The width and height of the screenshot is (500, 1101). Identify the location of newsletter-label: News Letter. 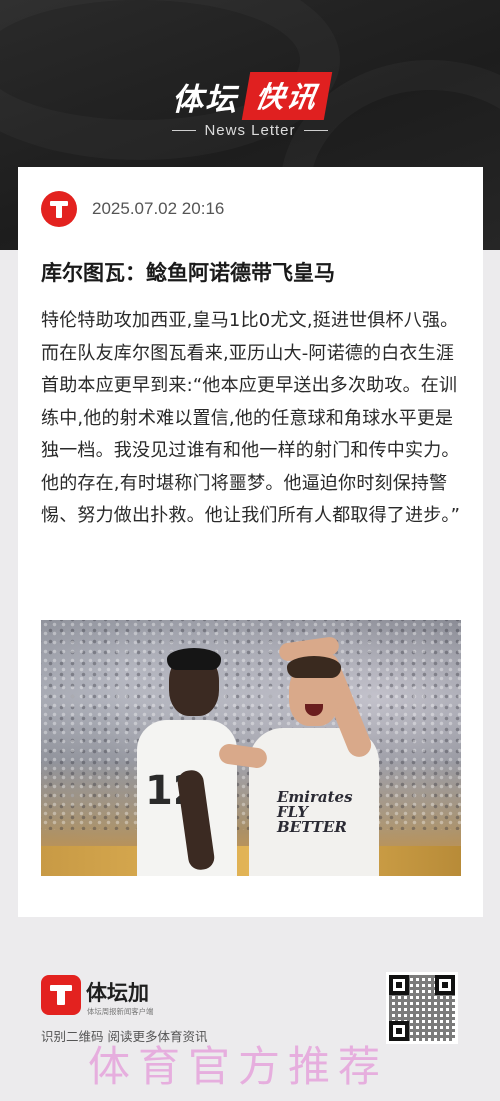
(250, 130).